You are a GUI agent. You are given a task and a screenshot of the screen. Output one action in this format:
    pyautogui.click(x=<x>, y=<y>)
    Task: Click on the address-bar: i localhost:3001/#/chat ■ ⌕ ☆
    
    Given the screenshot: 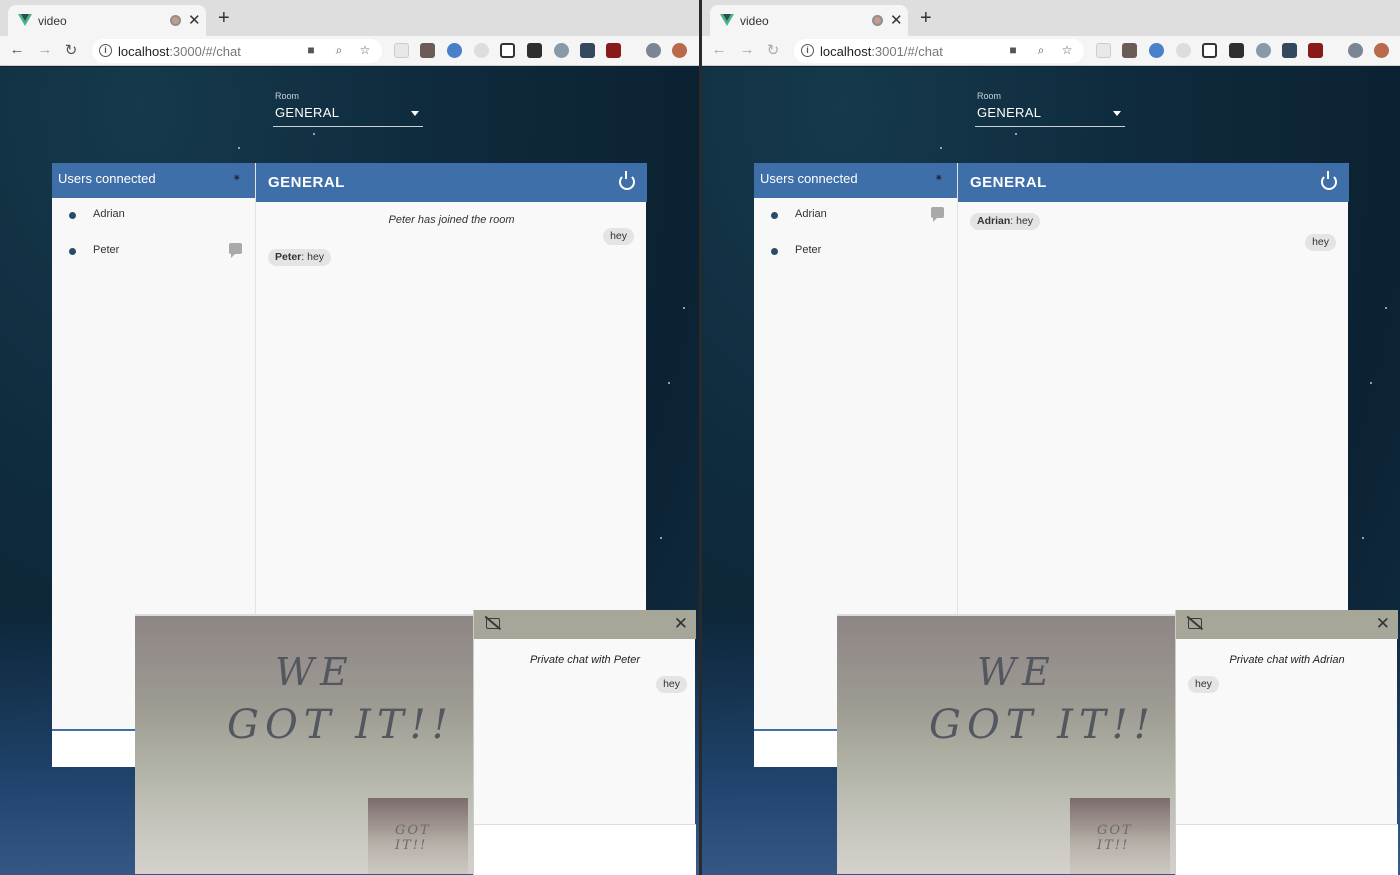 What is the action you would take?
    pyautogui.click(x=939, y=51)
    